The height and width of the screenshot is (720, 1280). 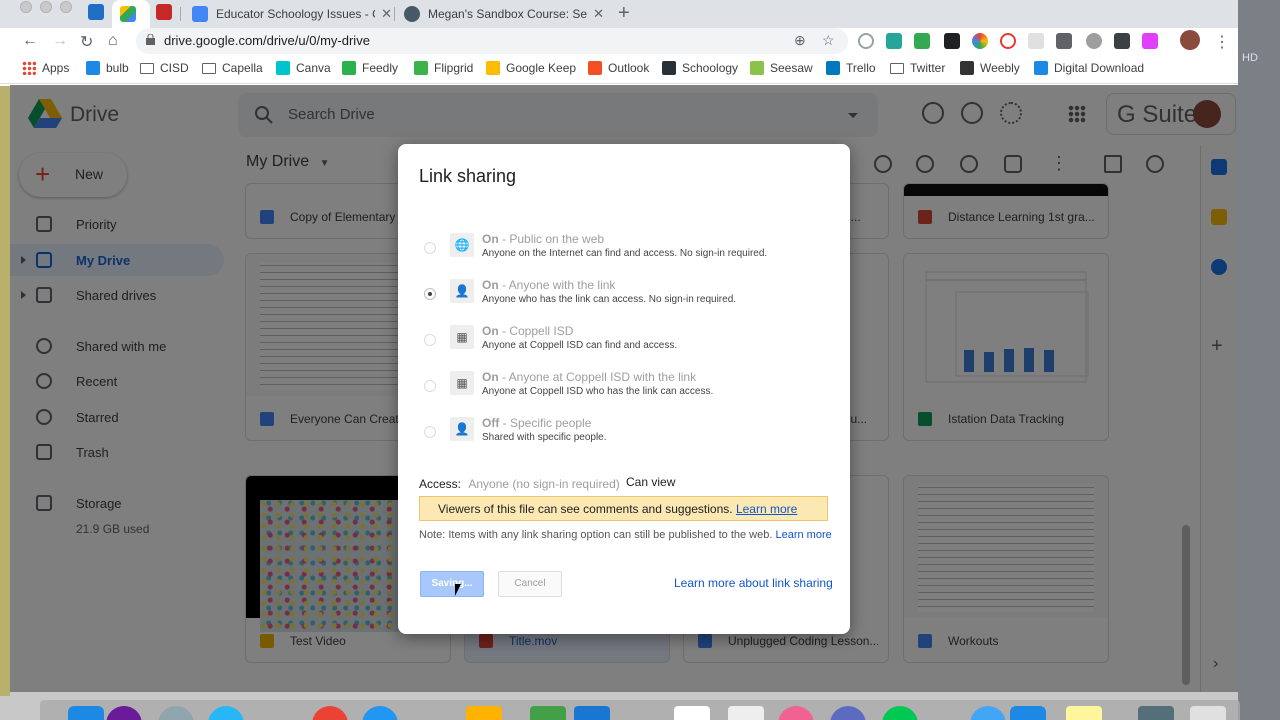 What do you see at coordinates (753, 583) in the screenshot?
I see `learn-more-link-sharing-link: Learn more about link sharing` at bounding box center [753, 583].